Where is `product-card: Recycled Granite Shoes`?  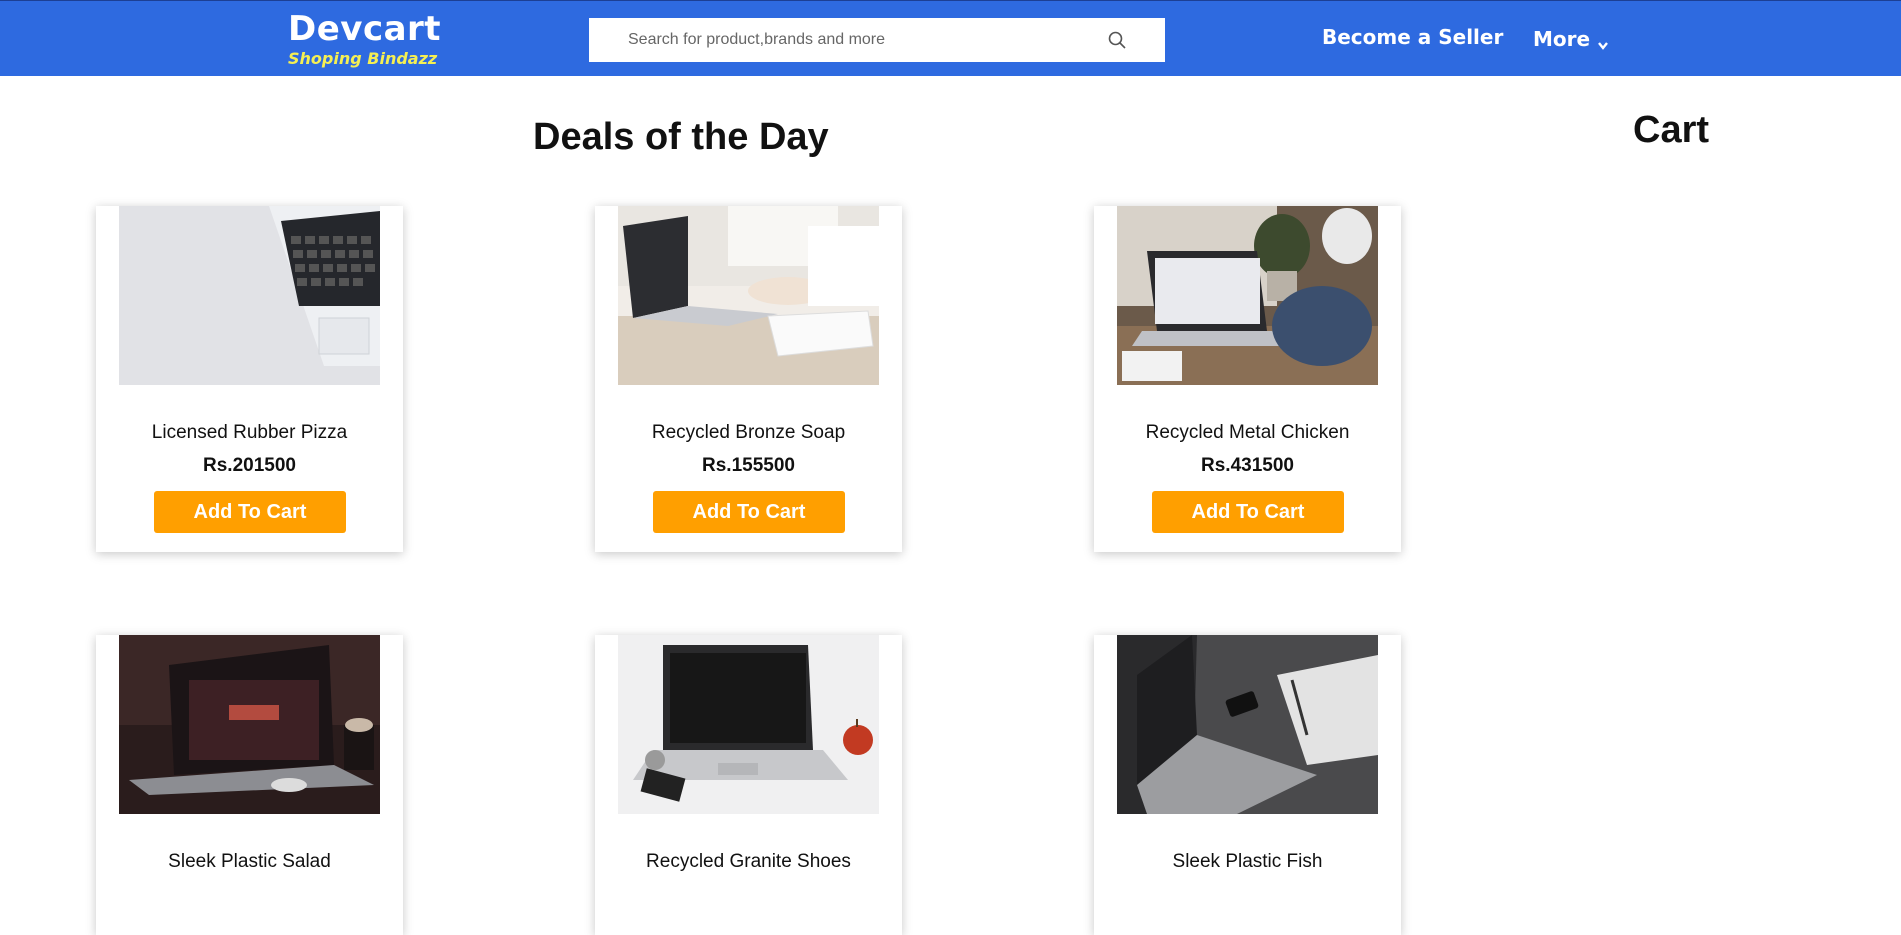 product-card: Recycled Granite Shoes is located at coordinates (748, 785).